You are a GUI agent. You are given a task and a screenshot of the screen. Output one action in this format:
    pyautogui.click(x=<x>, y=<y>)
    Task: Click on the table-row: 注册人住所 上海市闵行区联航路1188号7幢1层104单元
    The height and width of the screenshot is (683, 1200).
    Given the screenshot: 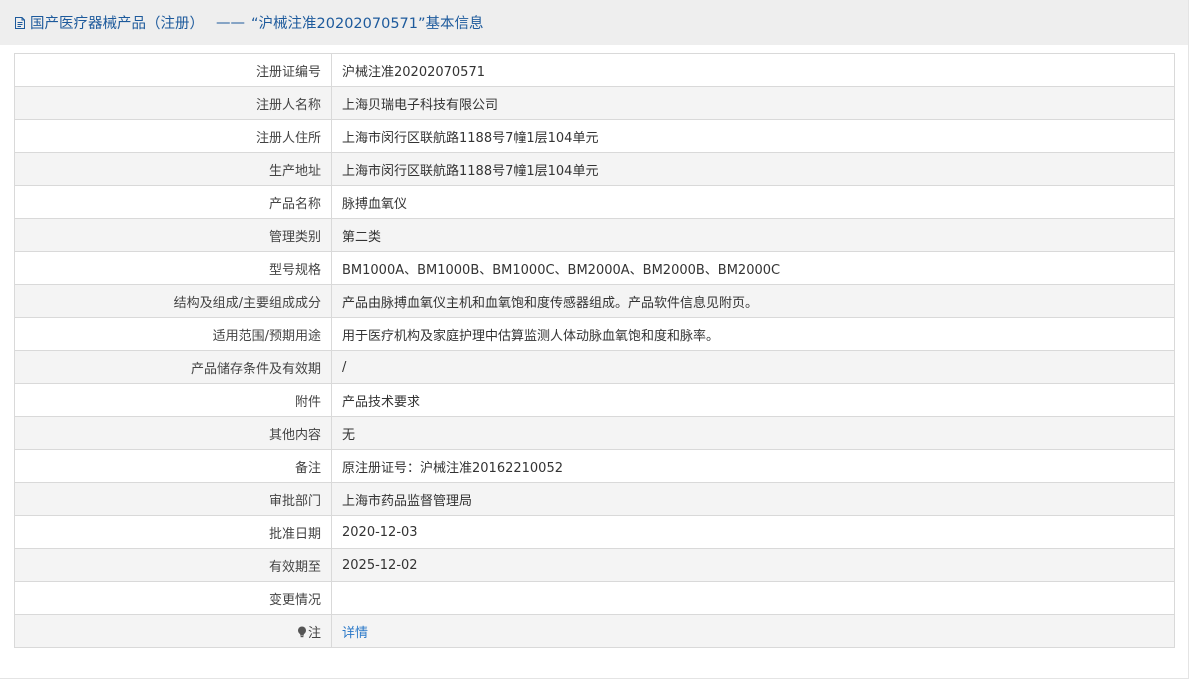 What is the action you would take?
    pyautogui.click(x=594, y=136)
    